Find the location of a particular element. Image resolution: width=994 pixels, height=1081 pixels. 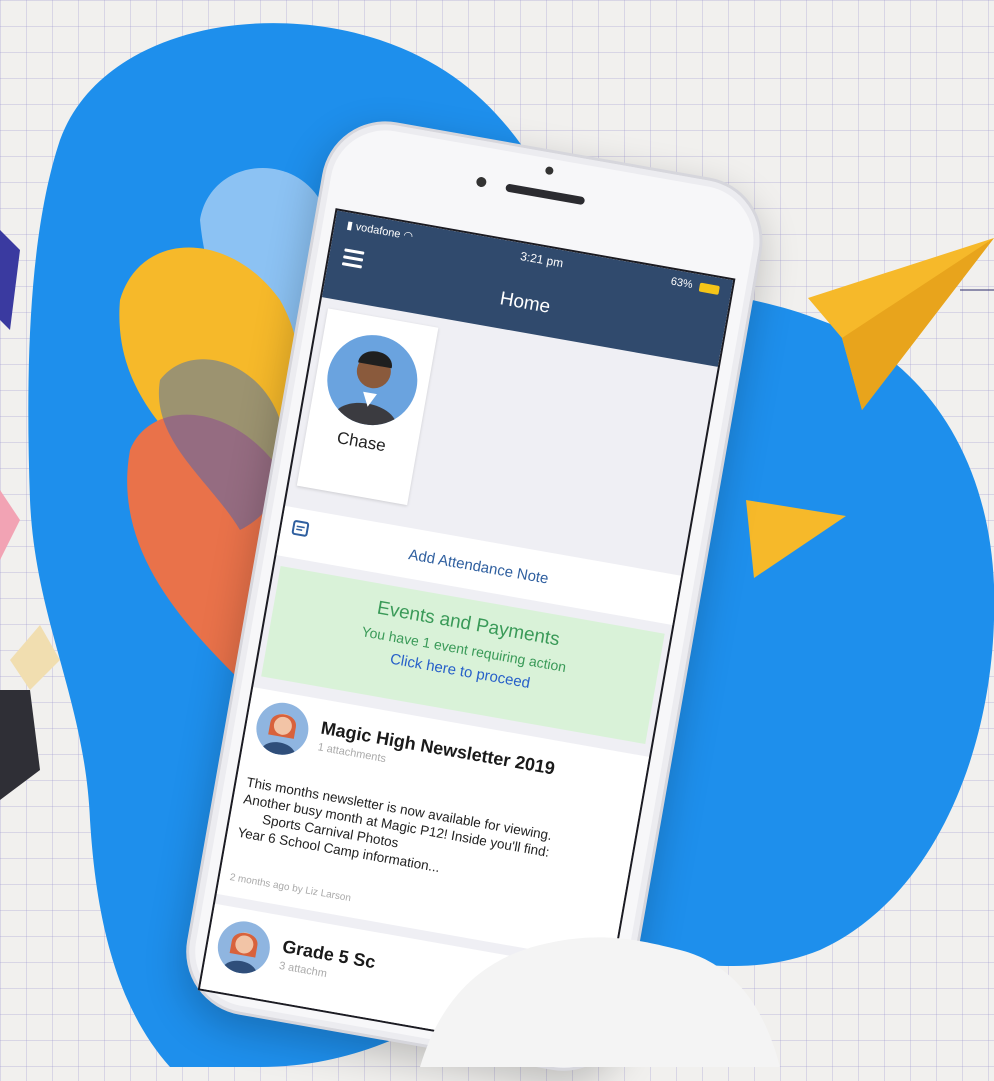

carrier-label: ▮ vodafone ◠ is located at coordinates (380, 230).